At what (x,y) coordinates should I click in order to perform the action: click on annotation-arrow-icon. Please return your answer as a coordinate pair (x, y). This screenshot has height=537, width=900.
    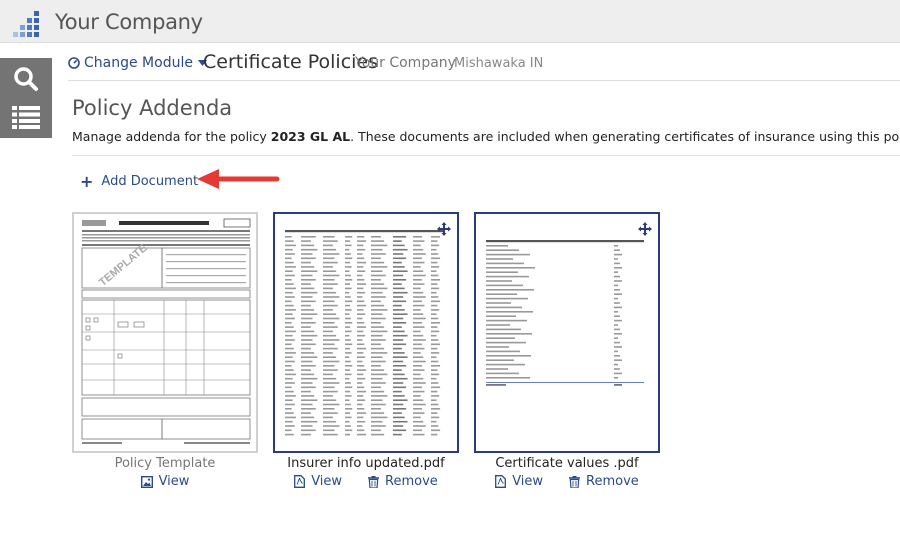
    Looking at the image, I should click on (238, 179).